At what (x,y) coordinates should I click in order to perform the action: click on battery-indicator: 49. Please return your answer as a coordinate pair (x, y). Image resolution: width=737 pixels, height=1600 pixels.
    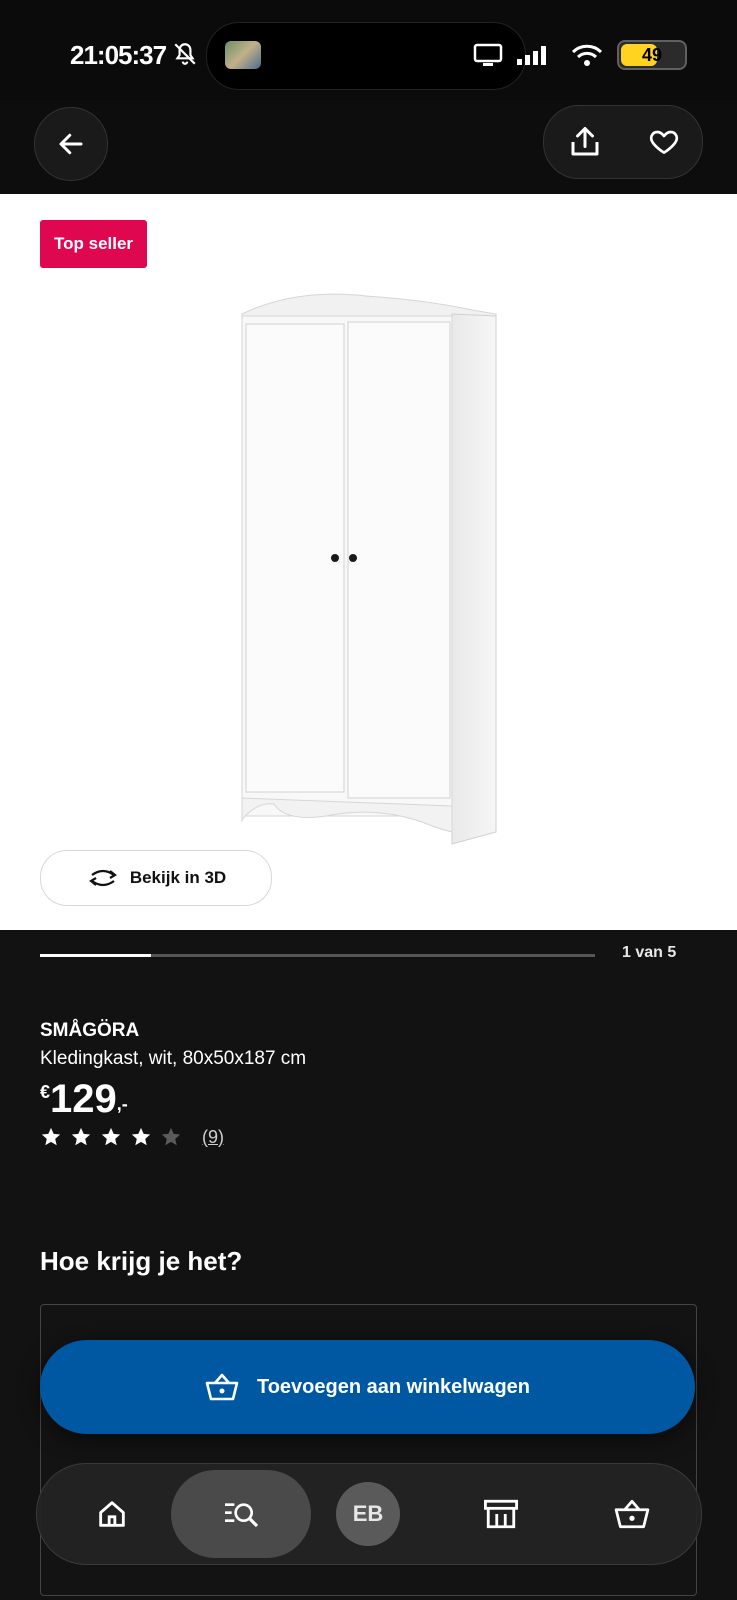
    Looking at the image, I should click on (652, 55).